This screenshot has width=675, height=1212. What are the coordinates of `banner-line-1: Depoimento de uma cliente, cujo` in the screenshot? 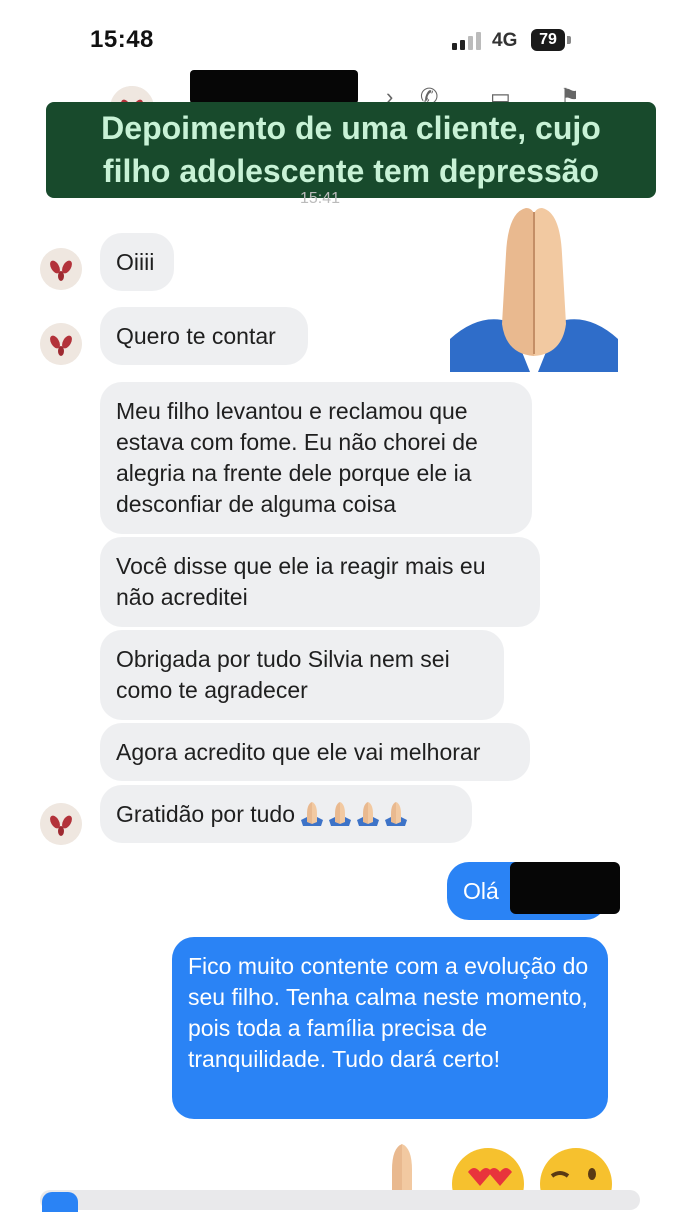 It's located at (351, 128).